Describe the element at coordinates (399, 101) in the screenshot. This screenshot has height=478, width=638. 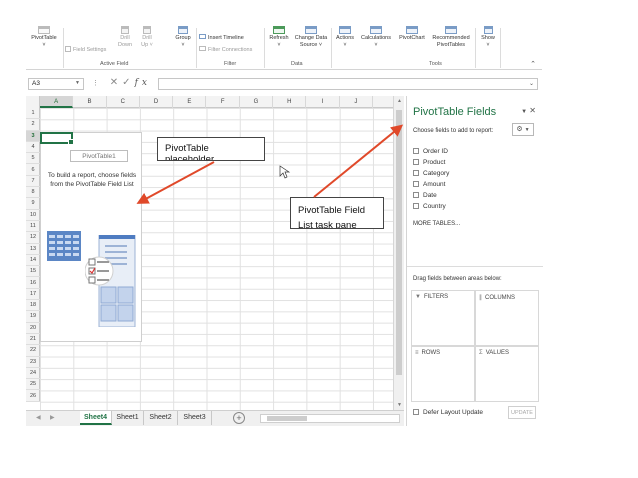
I see `scroll-up-icon: ▲` at that location.